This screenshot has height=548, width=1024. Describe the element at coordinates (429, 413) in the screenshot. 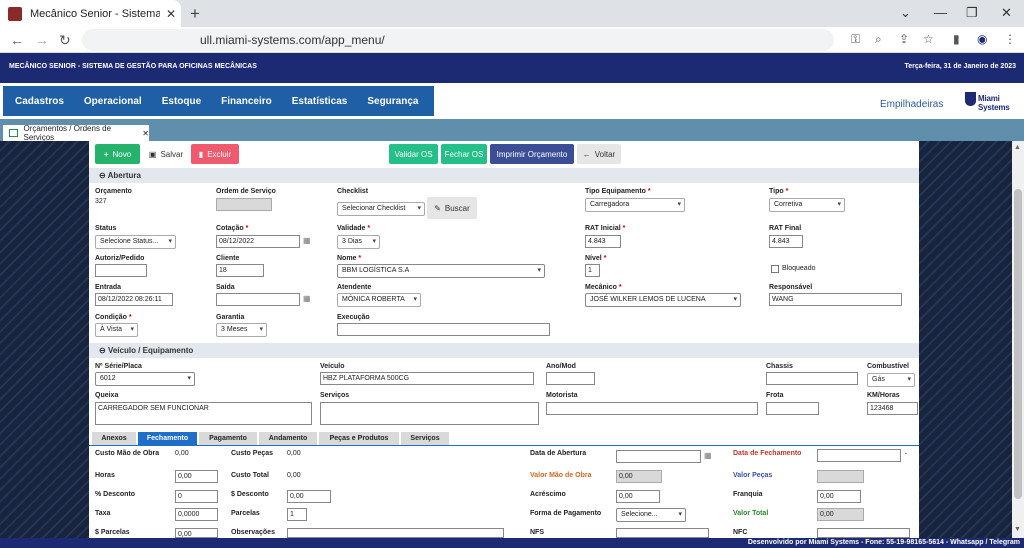

I see `servicos-textarea` at that location.